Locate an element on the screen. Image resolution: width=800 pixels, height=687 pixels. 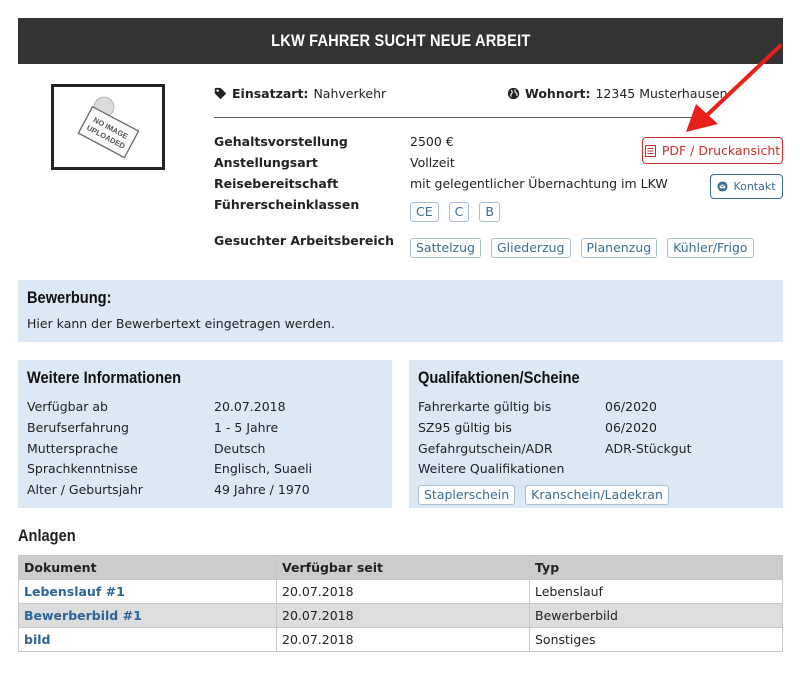
profile-photo-placeholder: NO IMAGE UPLOADED is located at coordinates (108, 127).